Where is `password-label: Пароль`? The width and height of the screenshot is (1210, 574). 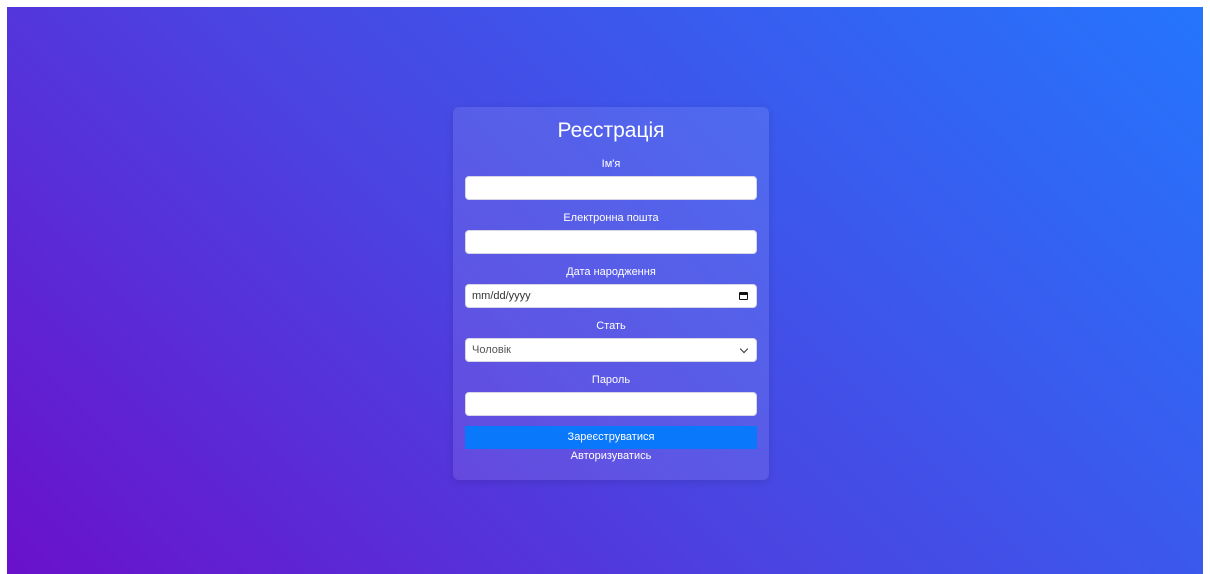
password-label: Пароль is located at coordinates (611, 380).